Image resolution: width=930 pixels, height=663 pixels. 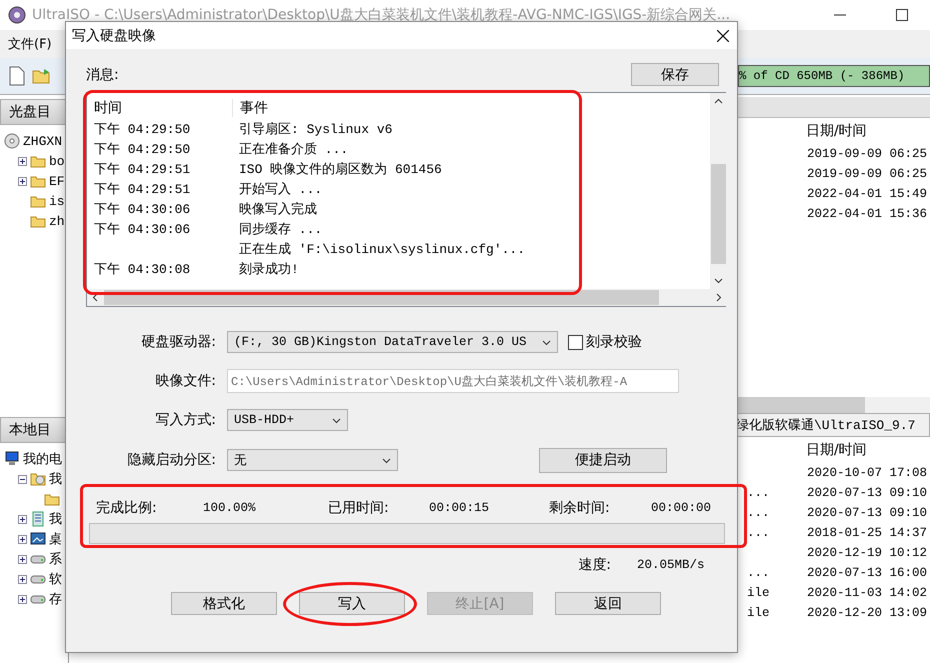 What do you see at coordinates (718, 297) in the screenshot?
I see `scroll-right-icon` at bounding box center [718, 297].